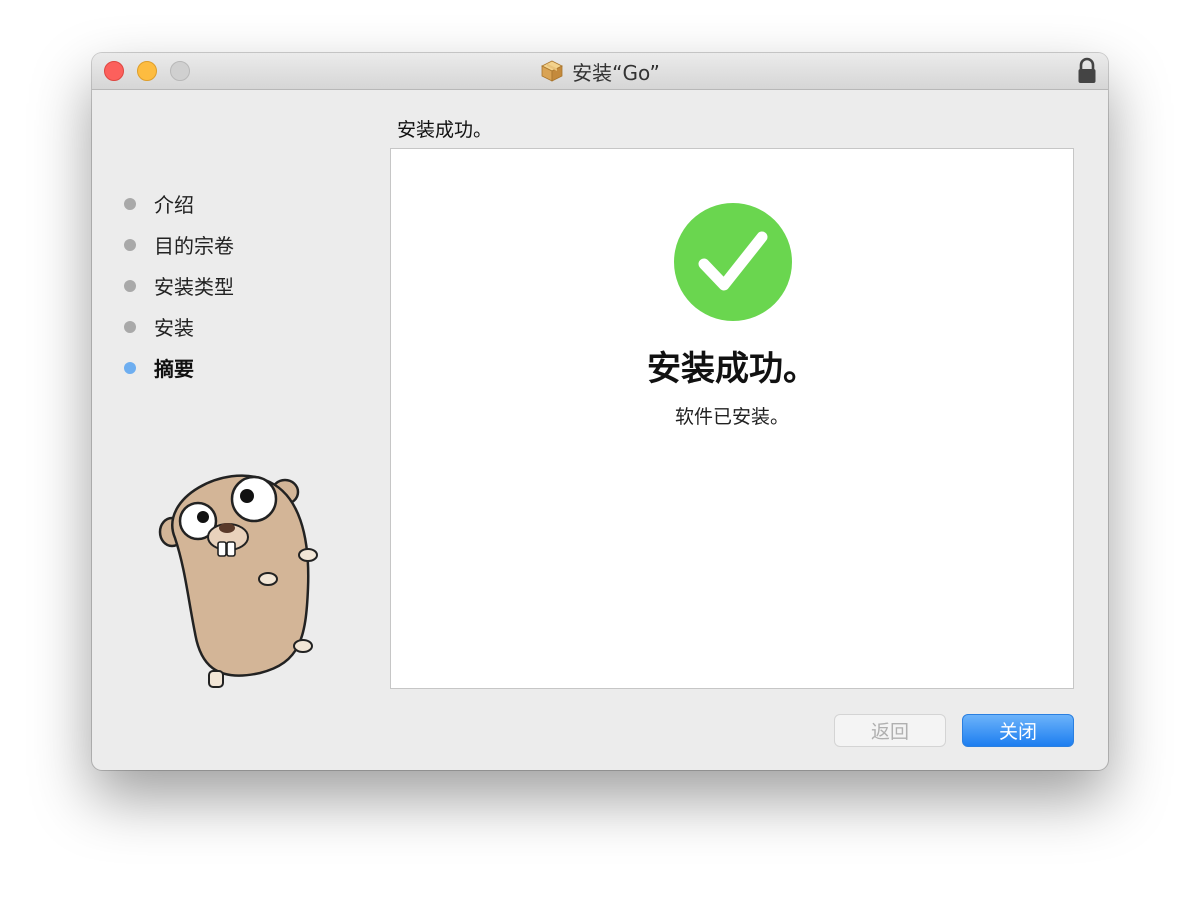  Describe the element at coordinates (445, 130) in the screenshot. I see `page-subtitle: 安装成功。` at that location.